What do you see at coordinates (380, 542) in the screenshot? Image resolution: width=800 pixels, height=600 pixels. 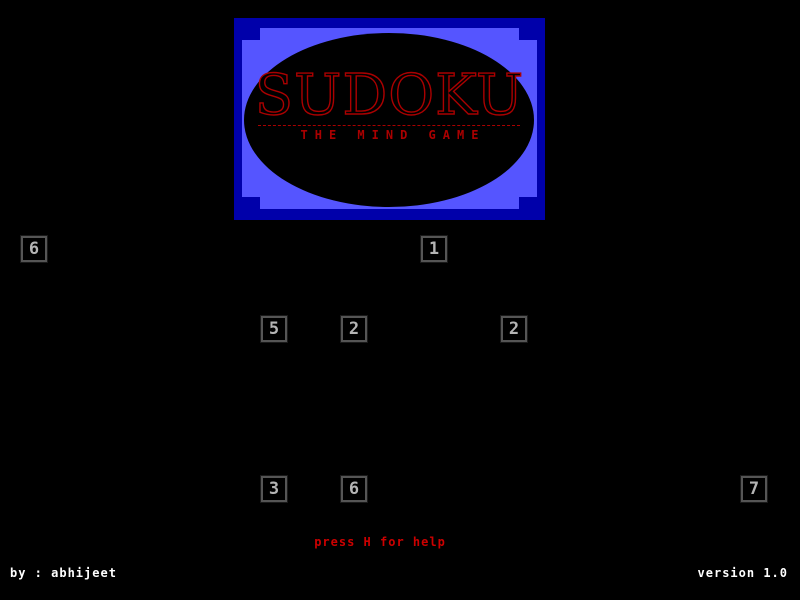 I see `help-hint: press H for help` at bounding box center [380, 542].